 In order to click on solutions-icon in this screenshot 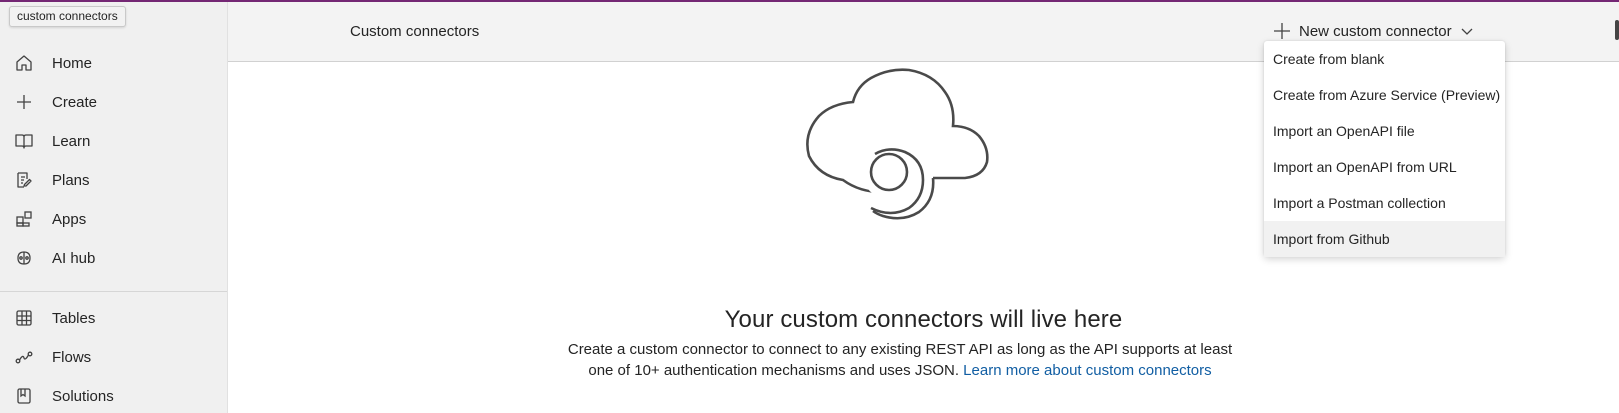, I will do `click(24, 396)`.